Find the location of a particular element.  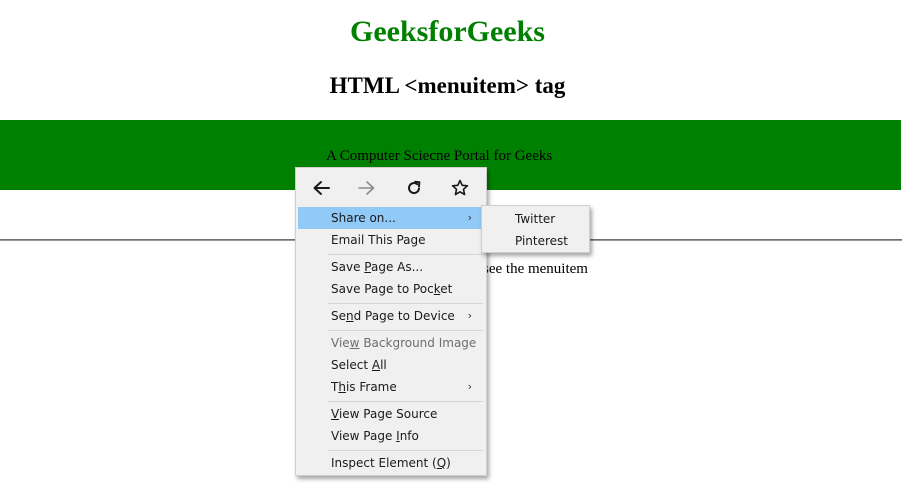

menu-item-save-to-pocket: Save Page to Pocket is located at coordinates (391, 289).